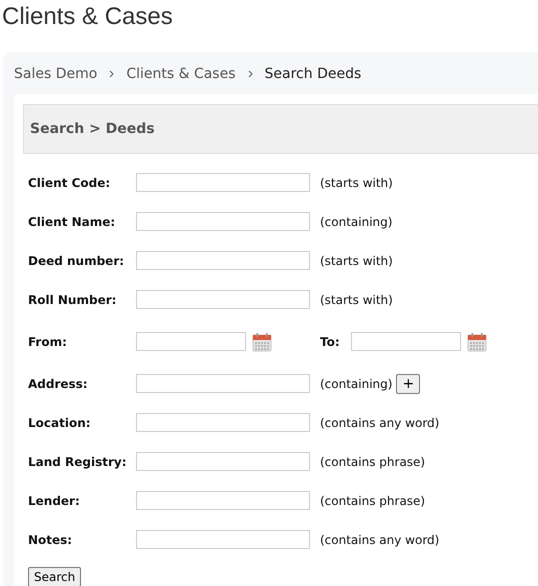 Image resolution: width=538 pixels, height=586 pixels. What do you see at coordinates (280, 129) in the screenshot?
I see `section-header: Search > Deeds` at bounding box center [280, 129].